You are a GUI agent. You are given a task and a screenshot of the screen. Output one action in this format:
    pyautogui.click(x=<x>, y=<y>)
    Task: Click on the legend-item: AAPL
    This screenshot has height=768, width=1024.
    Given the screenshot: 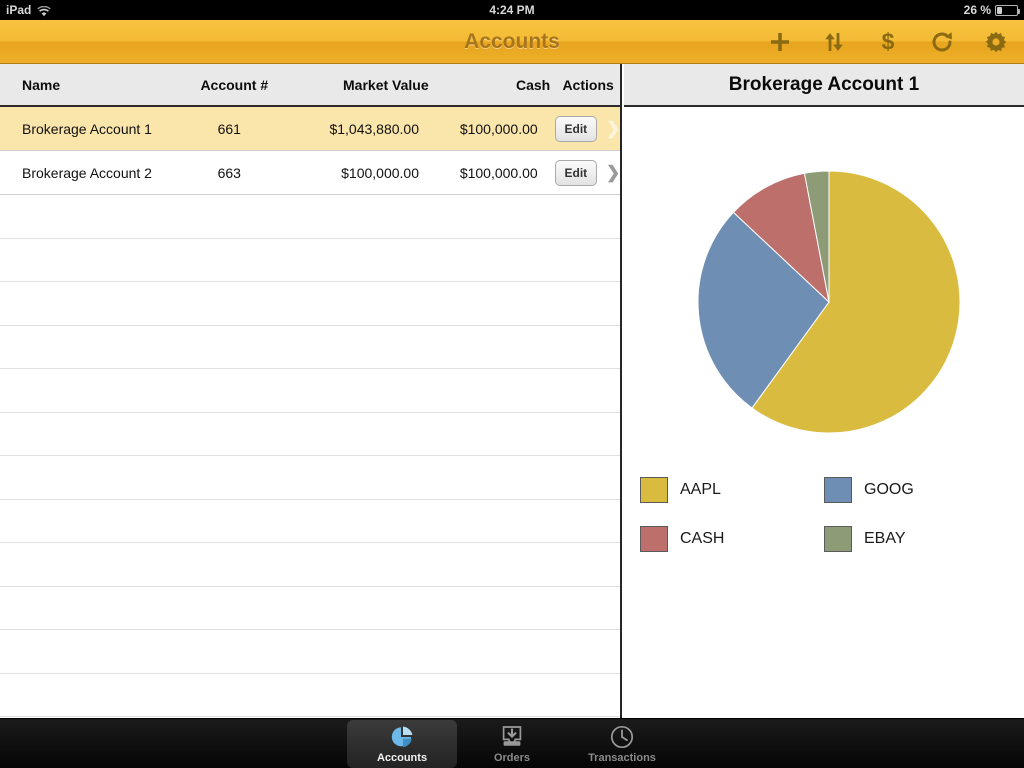 What is the action you would take?
    pyautogui.click(x=732, y=490)
    